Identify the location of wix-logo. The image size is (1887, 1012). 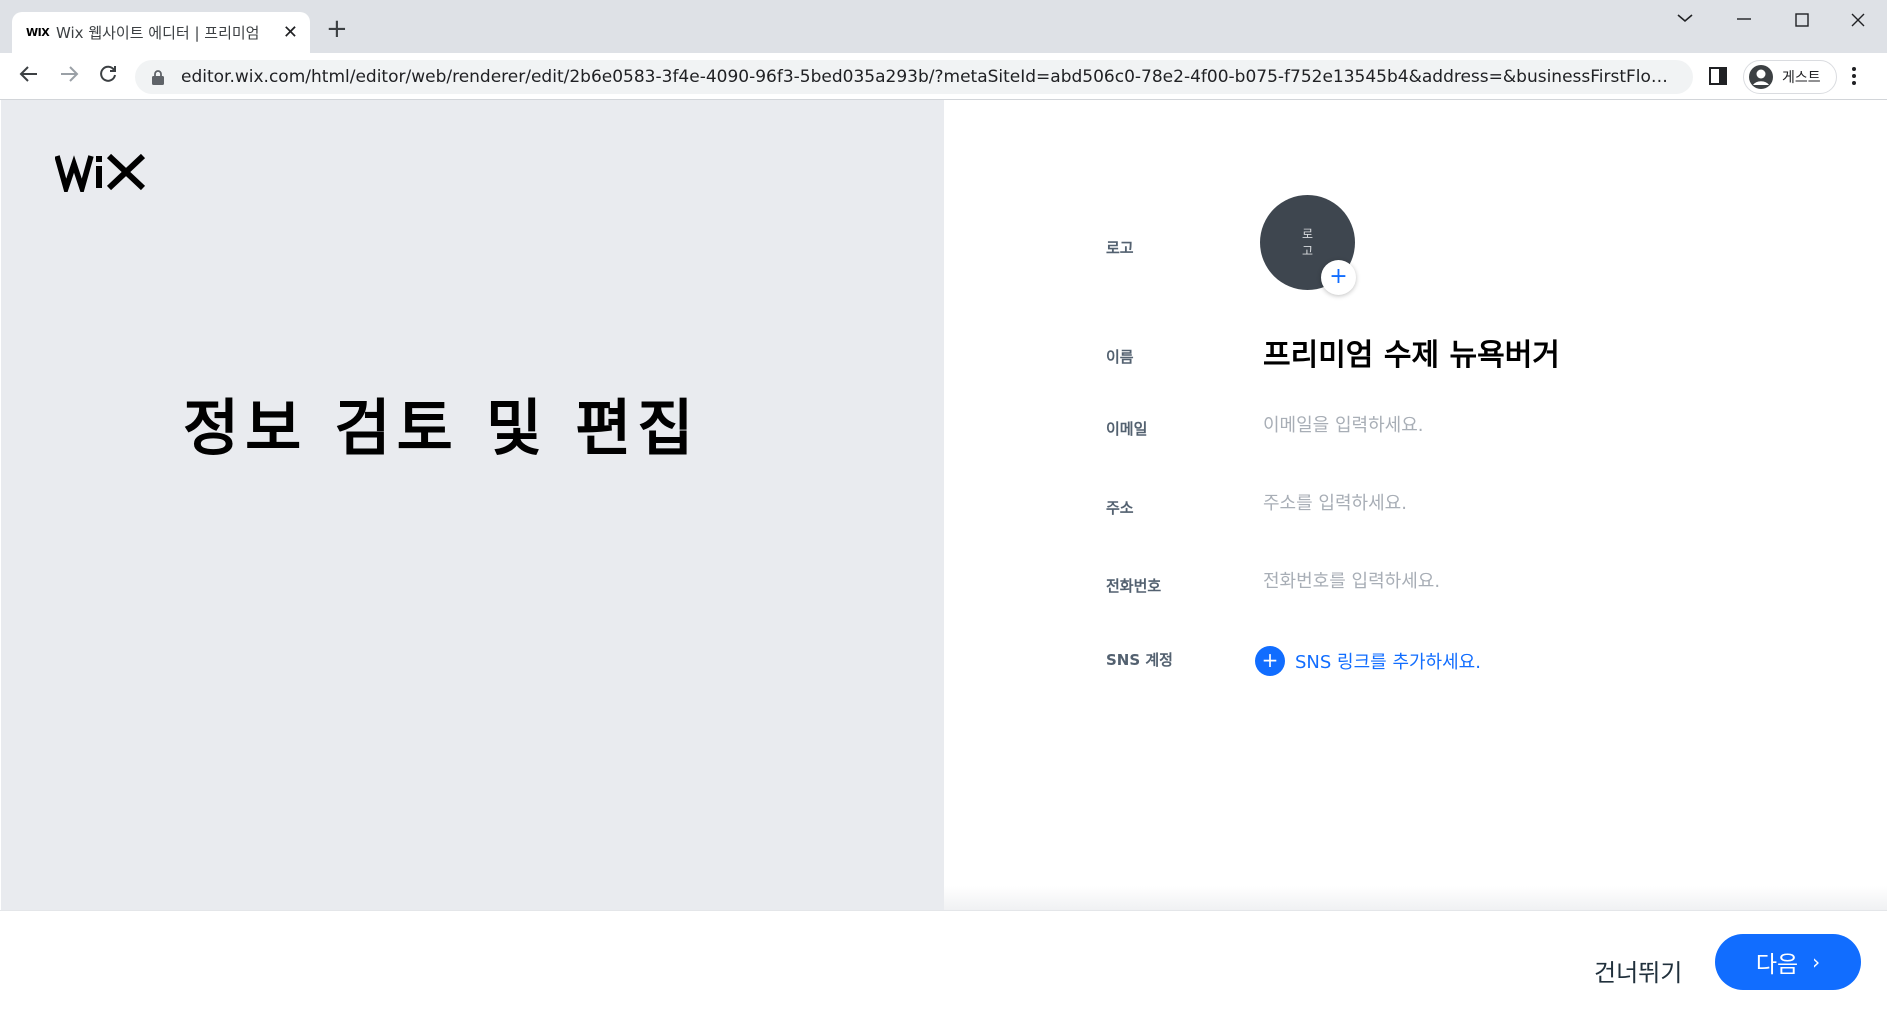
(100, 175).